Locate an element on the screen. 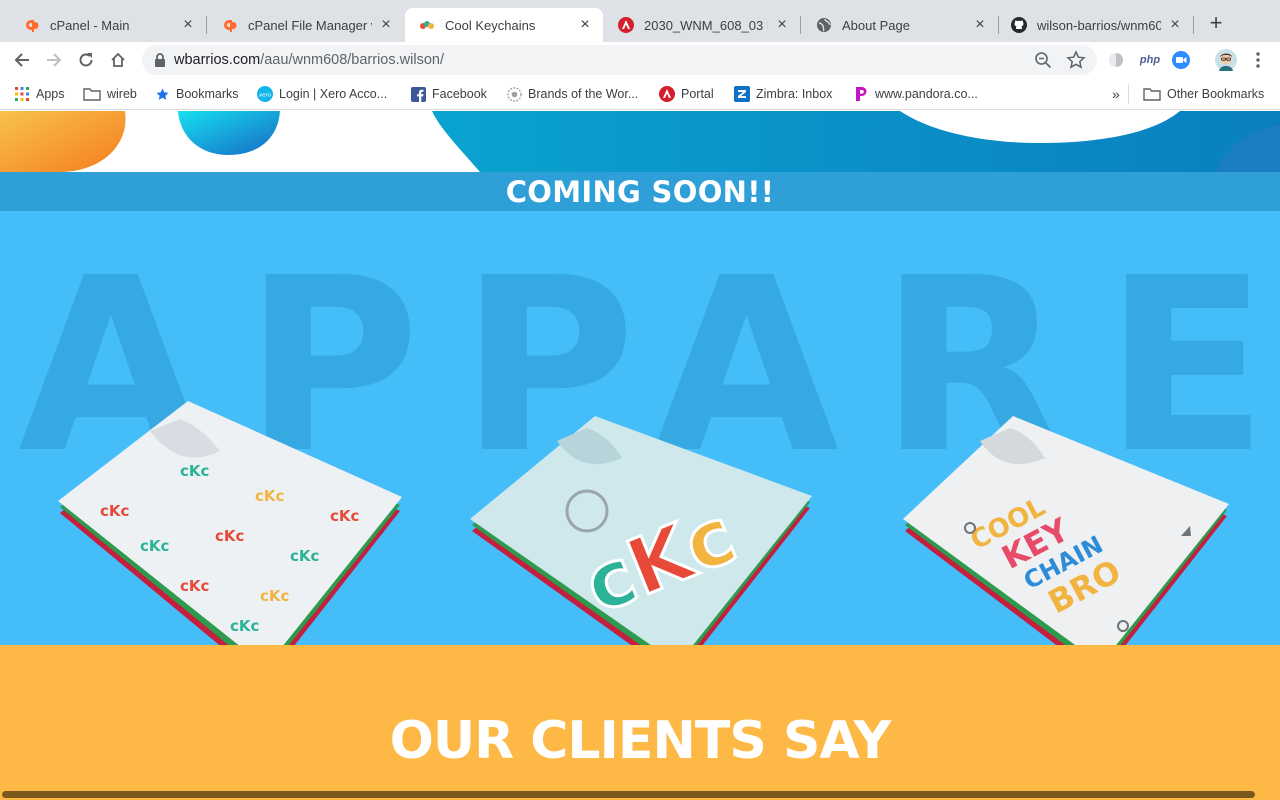  coming-soon-banner: COMING SOON!! is located at coordinates (640, 191).